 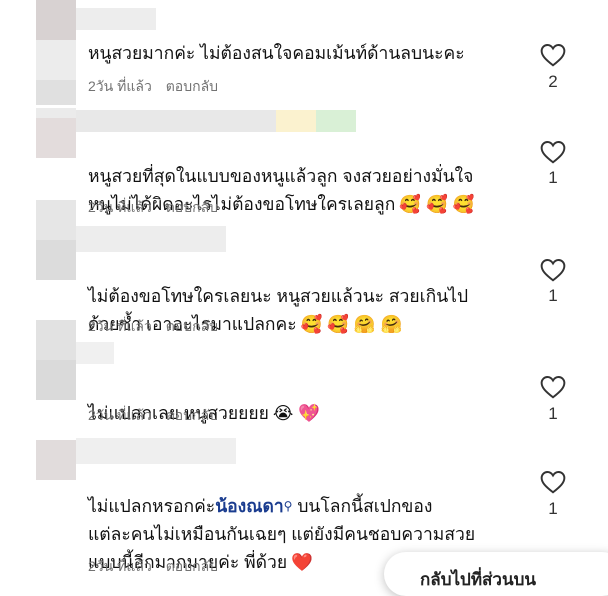 What do you see at coordinates (351, 324) in the screenshot?
I see `emoji: 🥰 🥰 🤗 🤗` at bounding box center [351, 324].